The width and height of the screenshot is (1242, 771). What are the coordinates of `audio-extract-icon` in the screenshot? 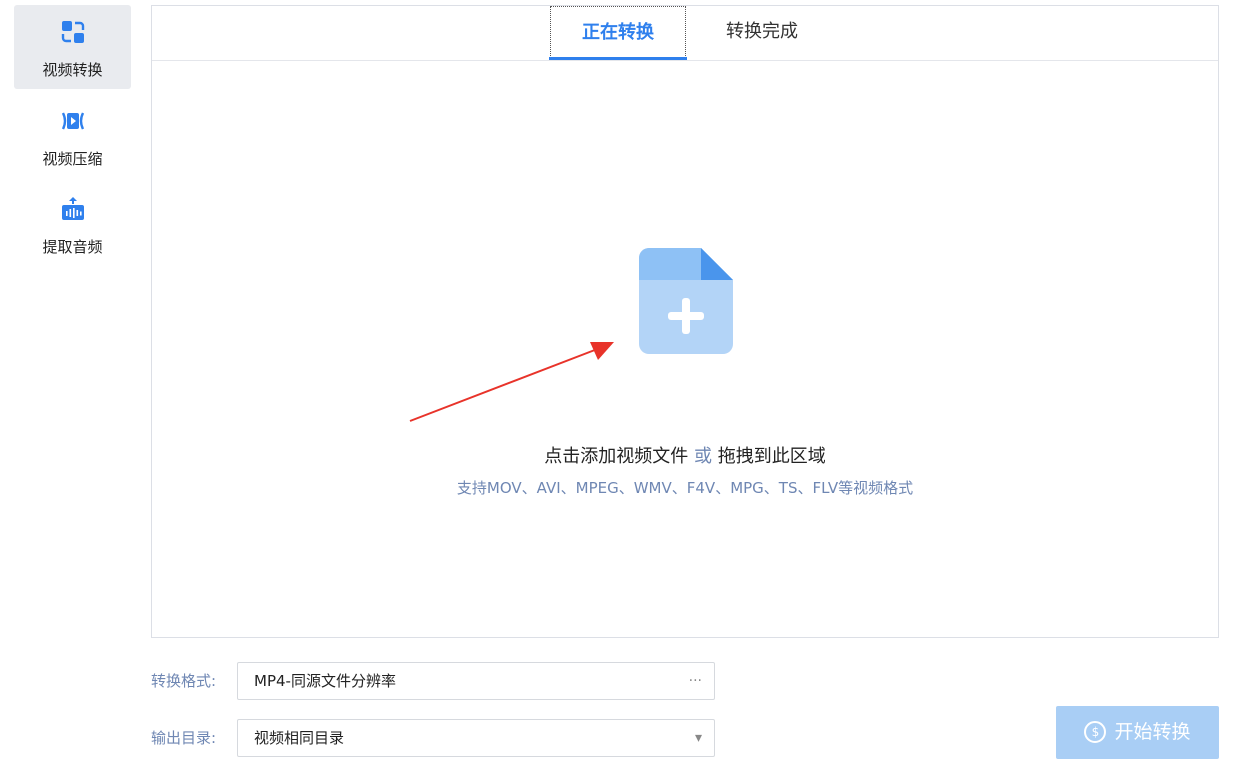 It's located at (73, 208).